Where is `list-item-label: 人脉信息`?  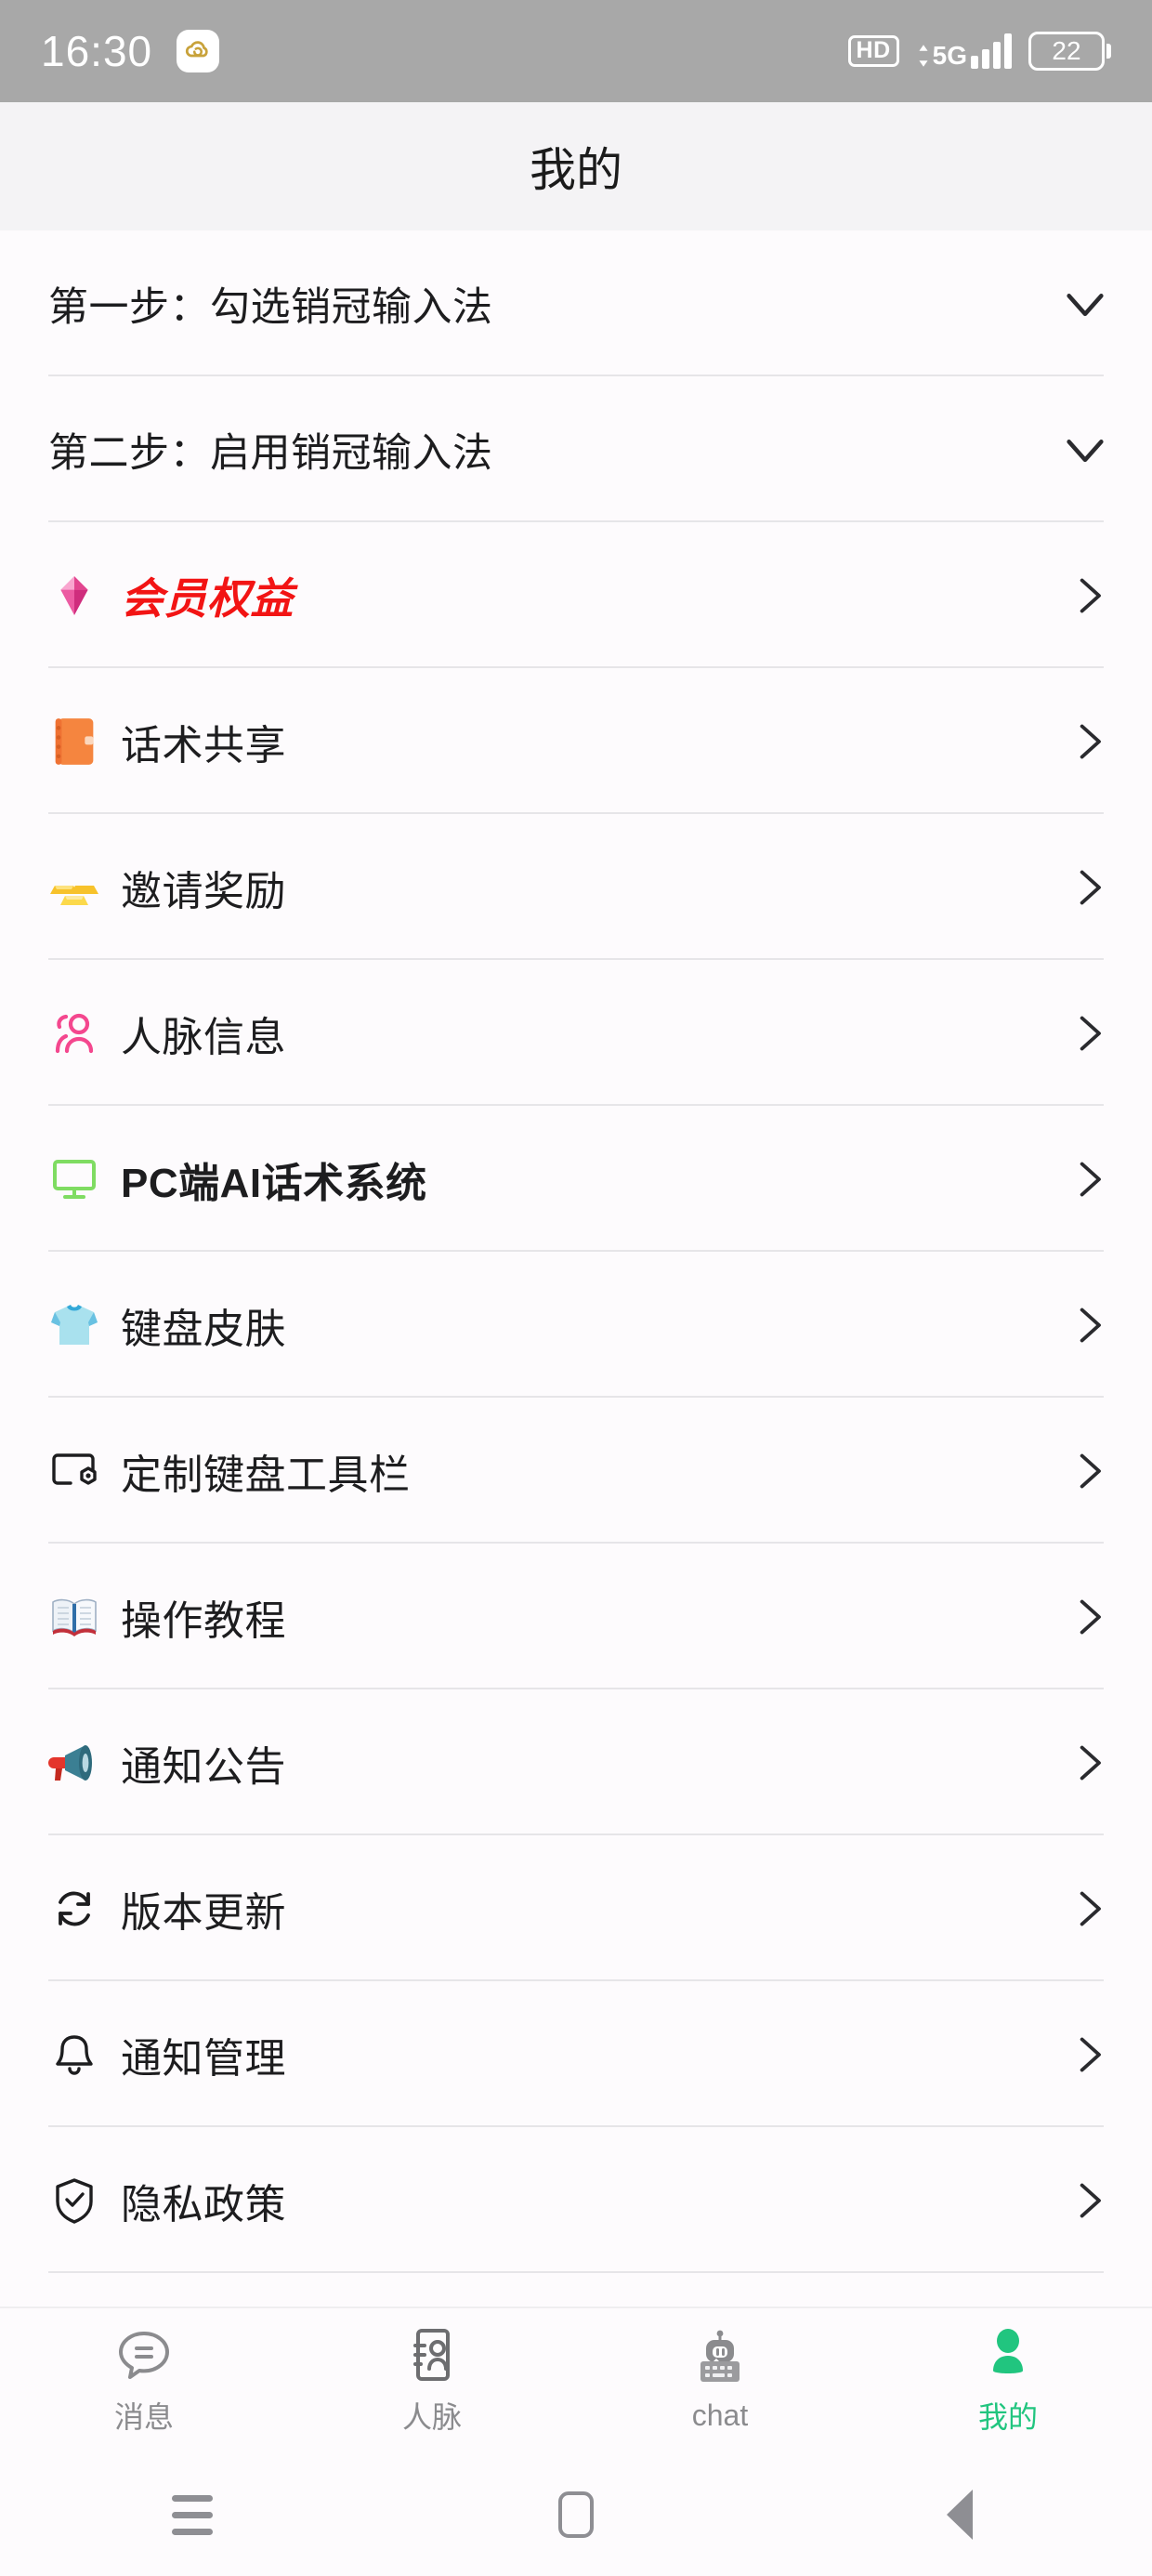 list-item-label: 人脉信息 is located at coordinates (203, 1037).